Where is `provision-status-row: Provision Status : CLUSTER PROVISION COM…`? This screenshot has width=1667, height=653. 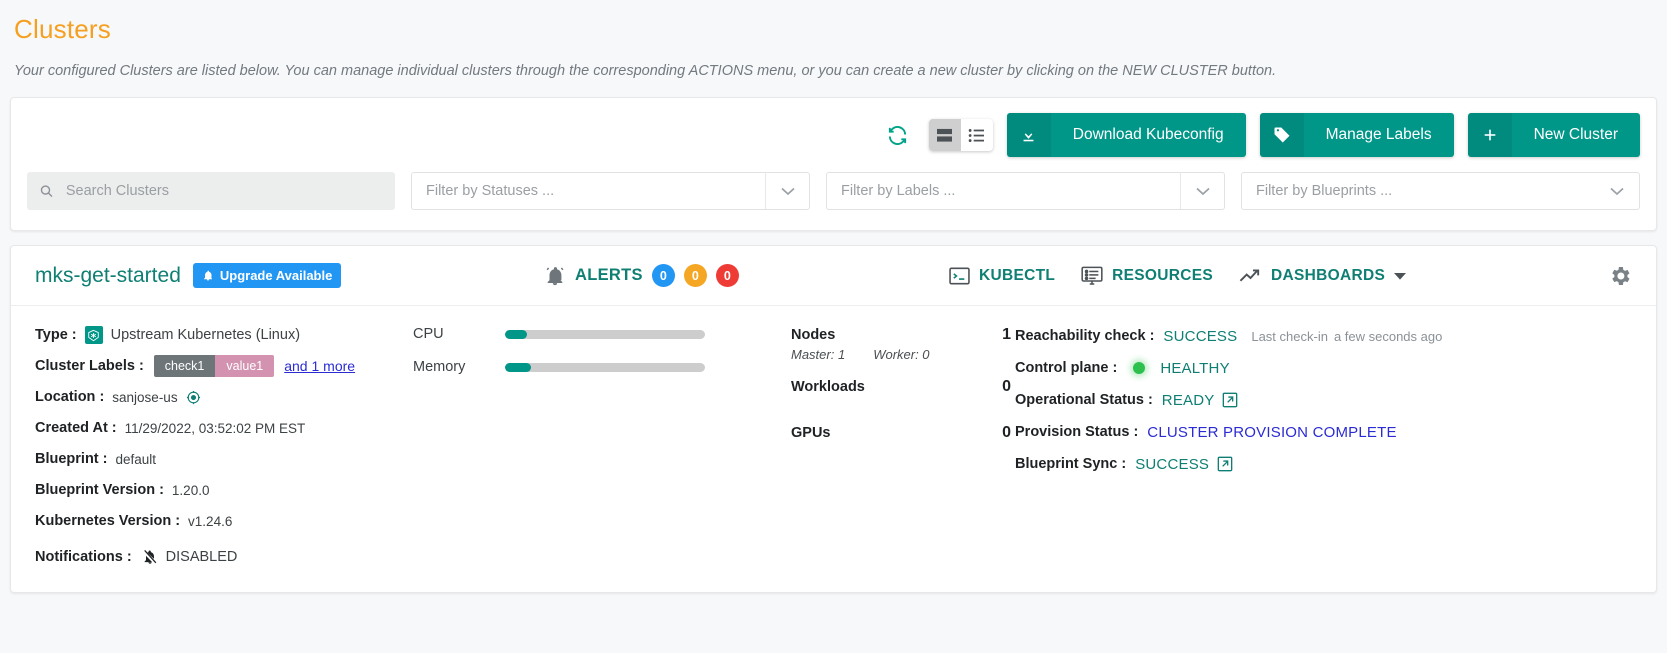
provision-status-row: Provision Status : CLUSTER PROVISION COM… is located at coordinates (1324, 432).